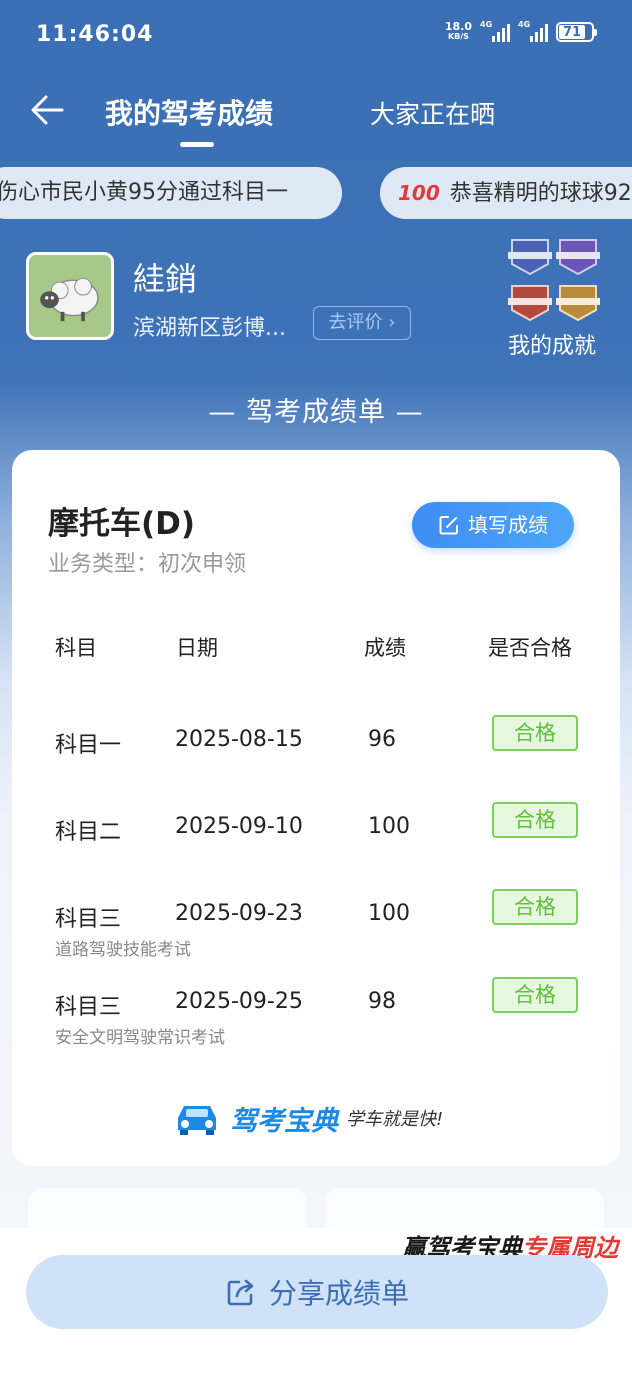 This screenshot has width=632, height=1390. I want to click on battery-icon: 71, so click(576, 32).